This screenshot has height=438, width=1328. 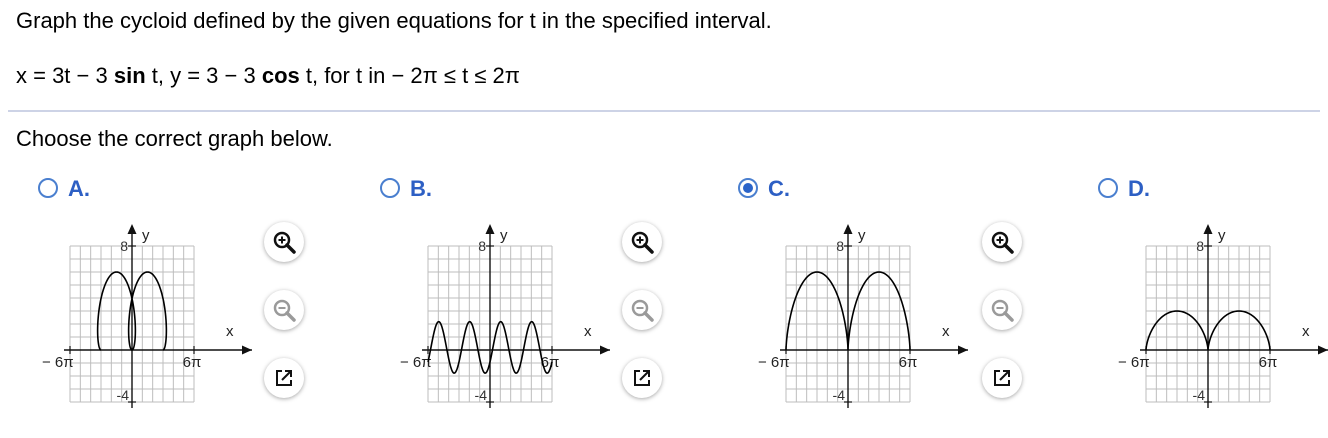 What do you see at coordinates (1223, 316) in the screenshot?
I see `graph-option-d: y x 8 -4 − 6π 6π` at bounding box center [1223, 316].